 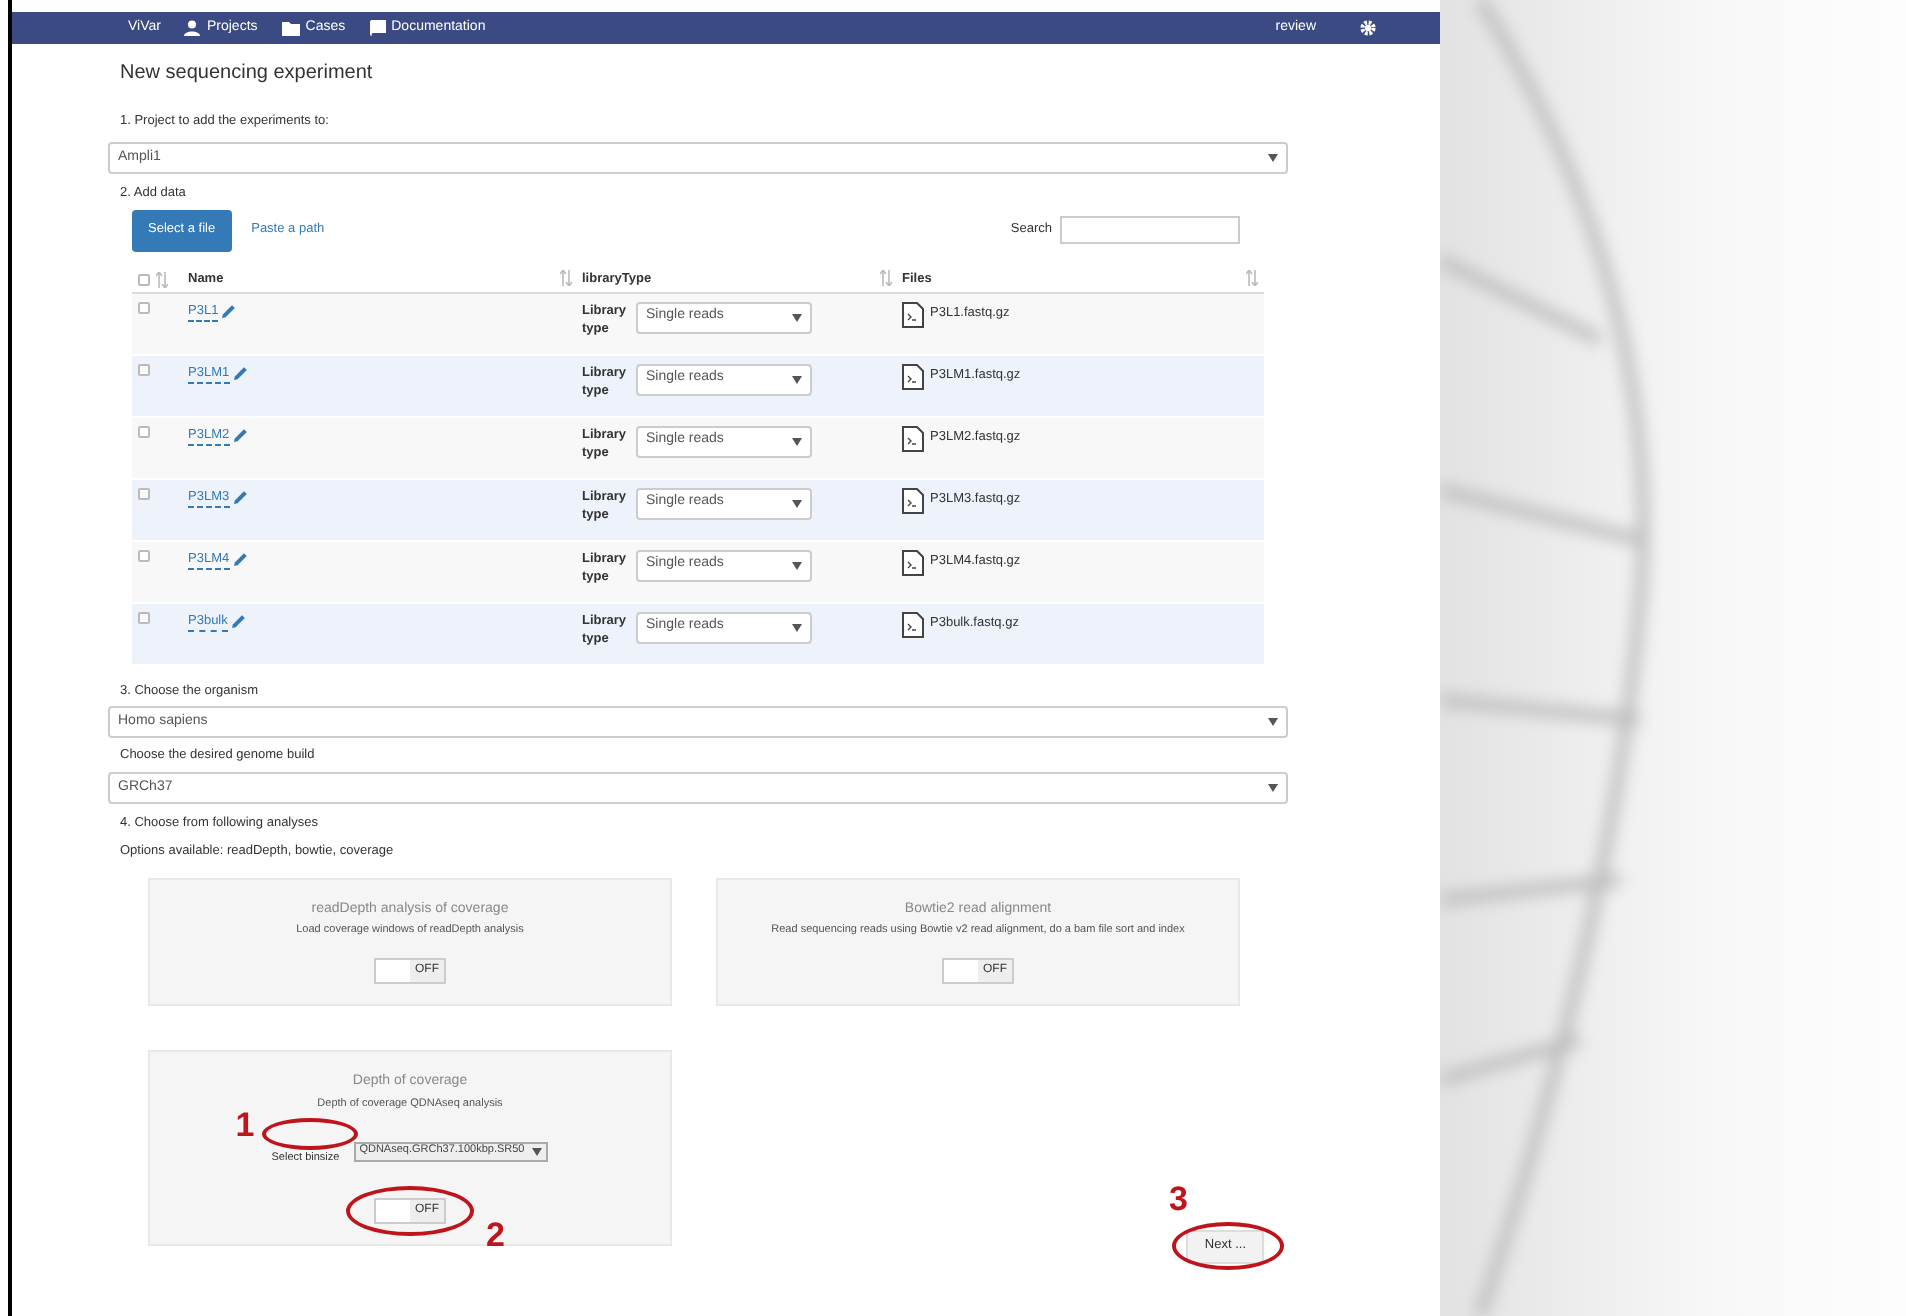 I want to click on folder-icon, so click(x=290, y=28).